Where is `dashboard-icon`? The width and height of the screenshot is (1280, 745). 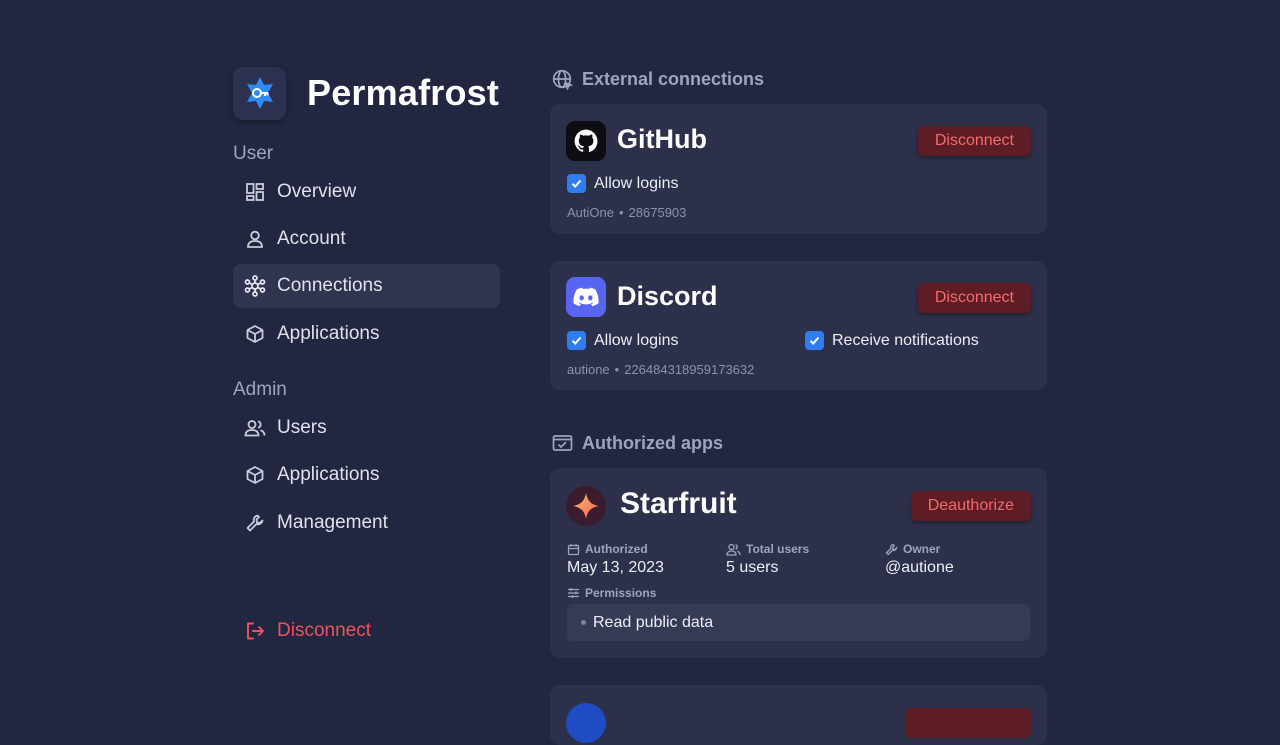
dashboard-icon is located at coordinates (255, 192).